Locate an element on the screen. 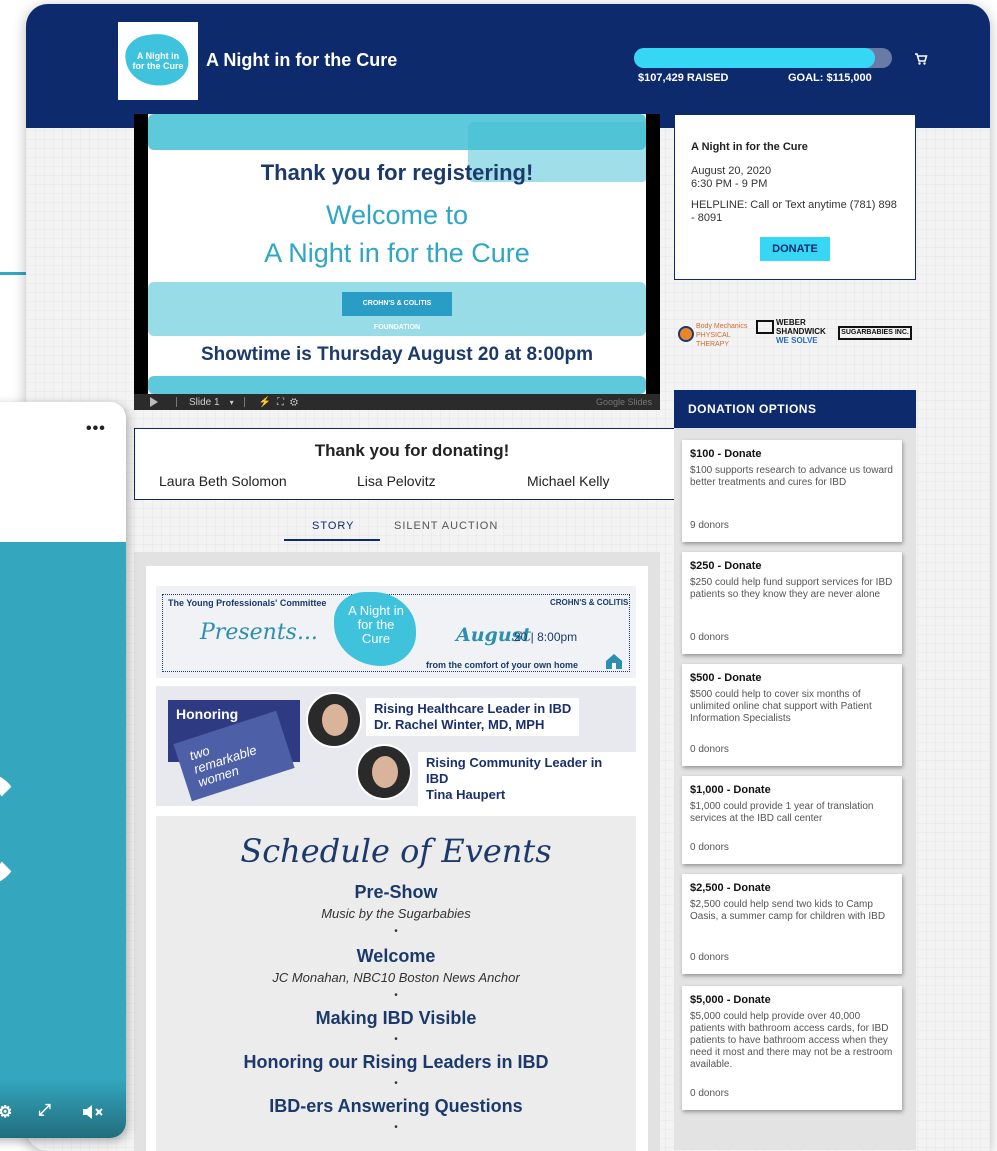 The image size is (997, 1151). donation-option-title: $5,000 - Donate is located at coordinates (730, 1000).